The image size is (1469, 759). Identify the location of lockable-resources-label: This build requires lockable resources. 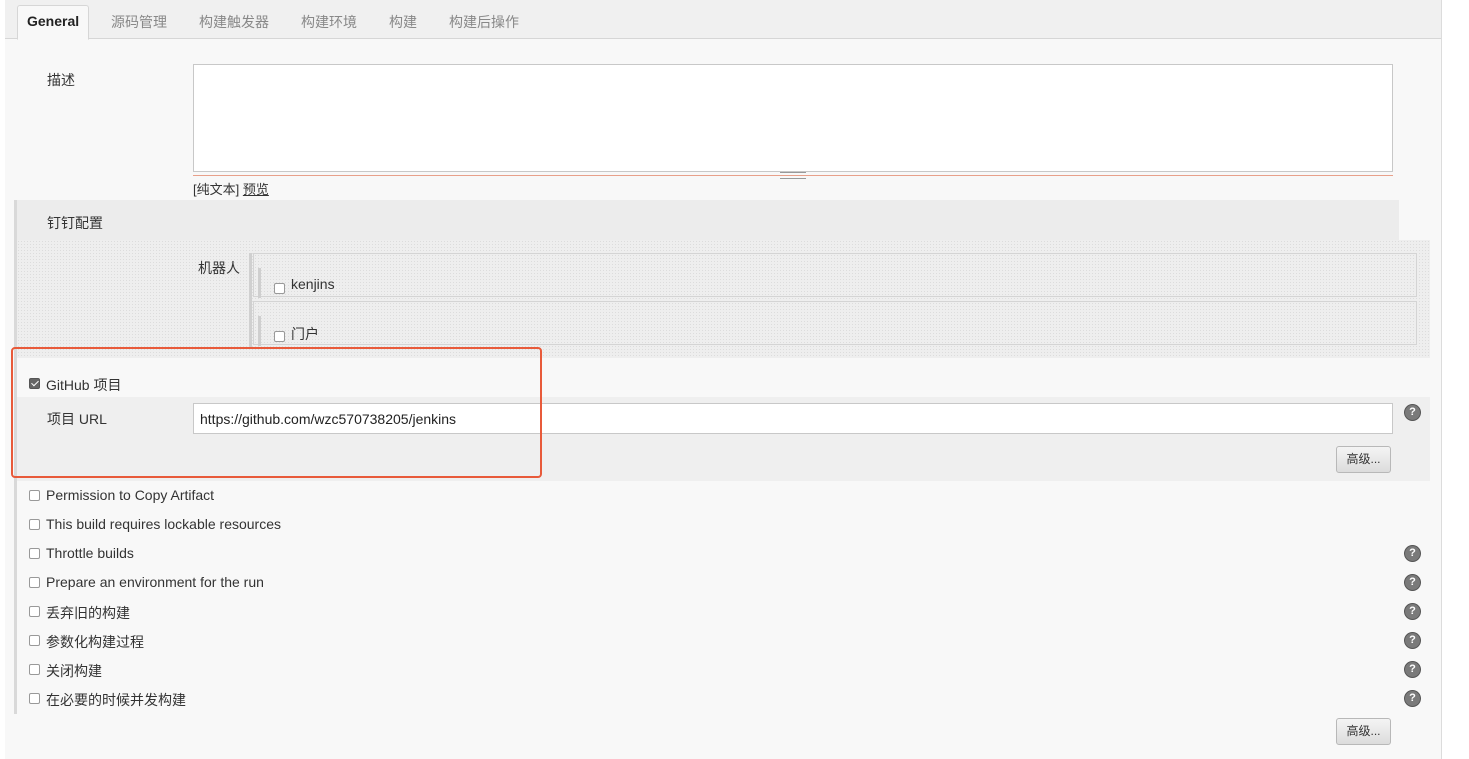
(163, 524).